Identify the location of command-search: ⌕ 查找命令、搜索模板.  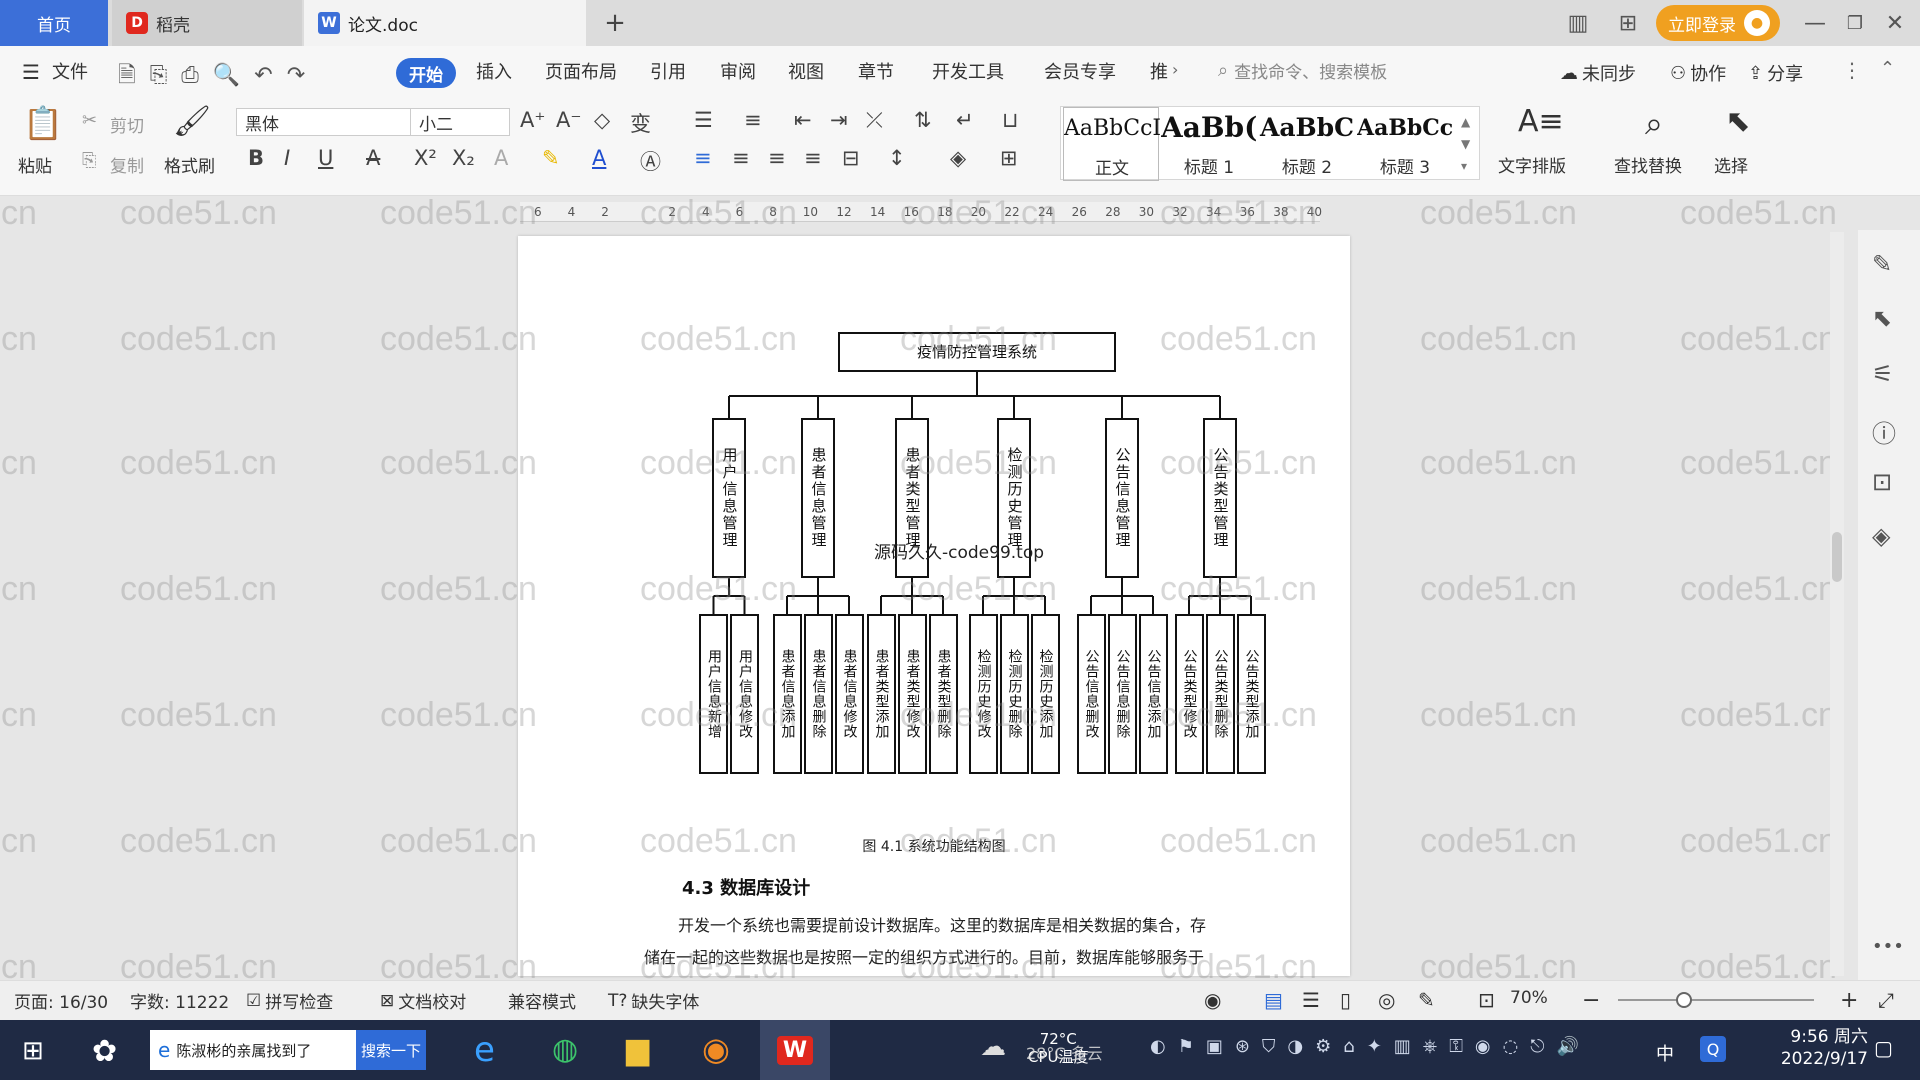
(1302, 70).